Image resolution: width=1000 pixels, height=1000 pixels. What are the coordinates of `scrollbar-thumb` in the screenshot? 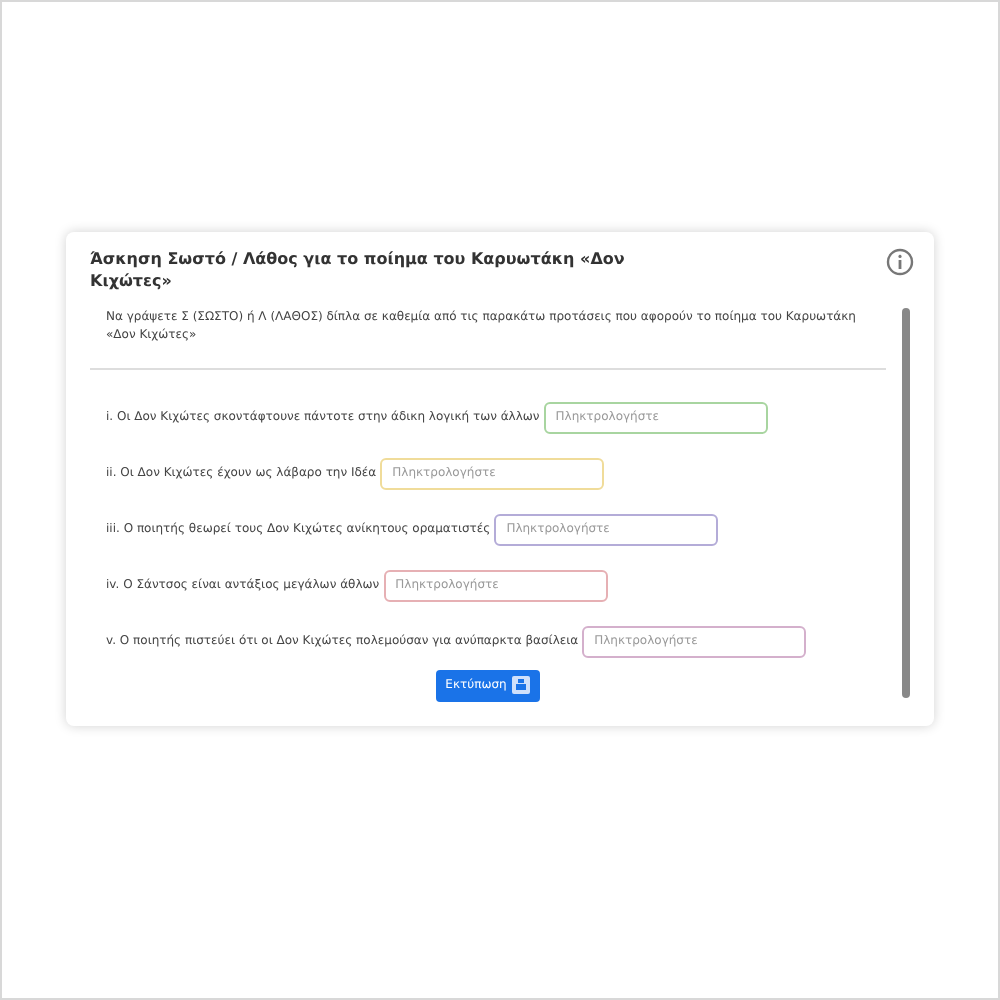 It's located at (906, 502).